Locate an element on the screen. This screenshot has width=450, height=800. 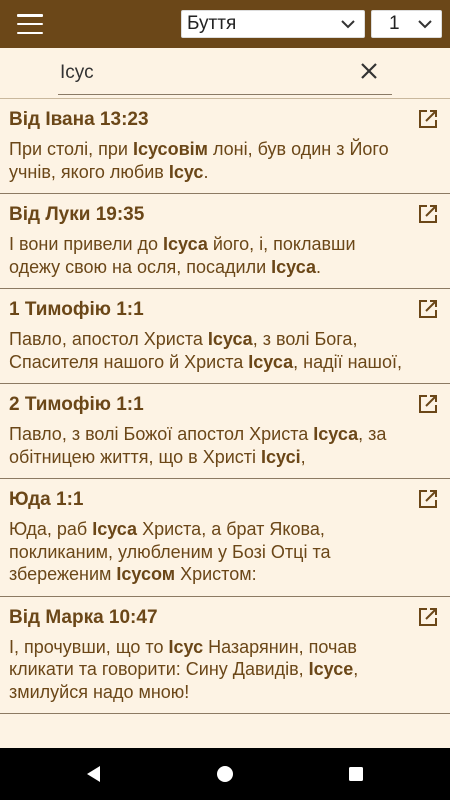
recents-square-icon is located at coordinates (356, 774).